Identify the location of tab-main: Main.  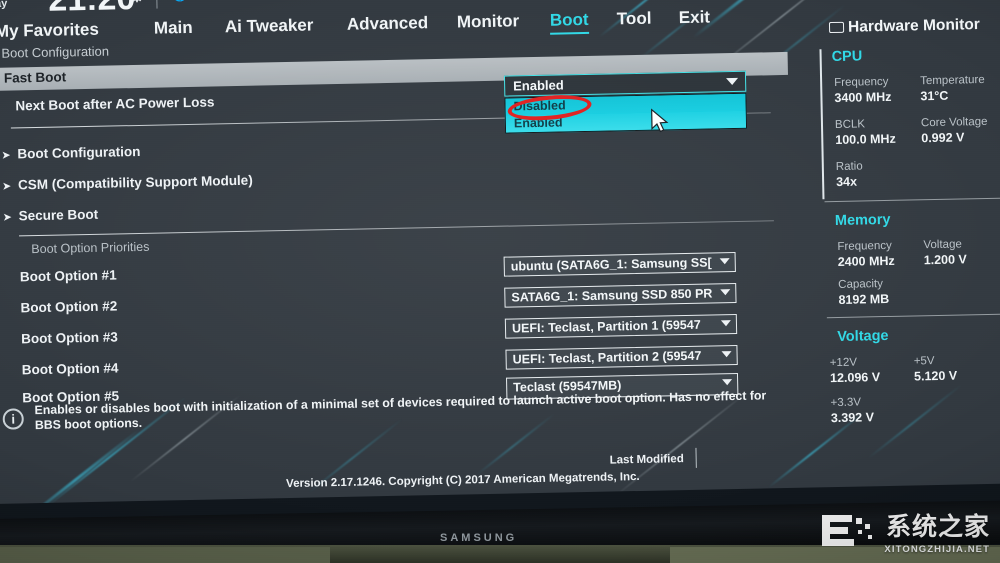
(173, 29).